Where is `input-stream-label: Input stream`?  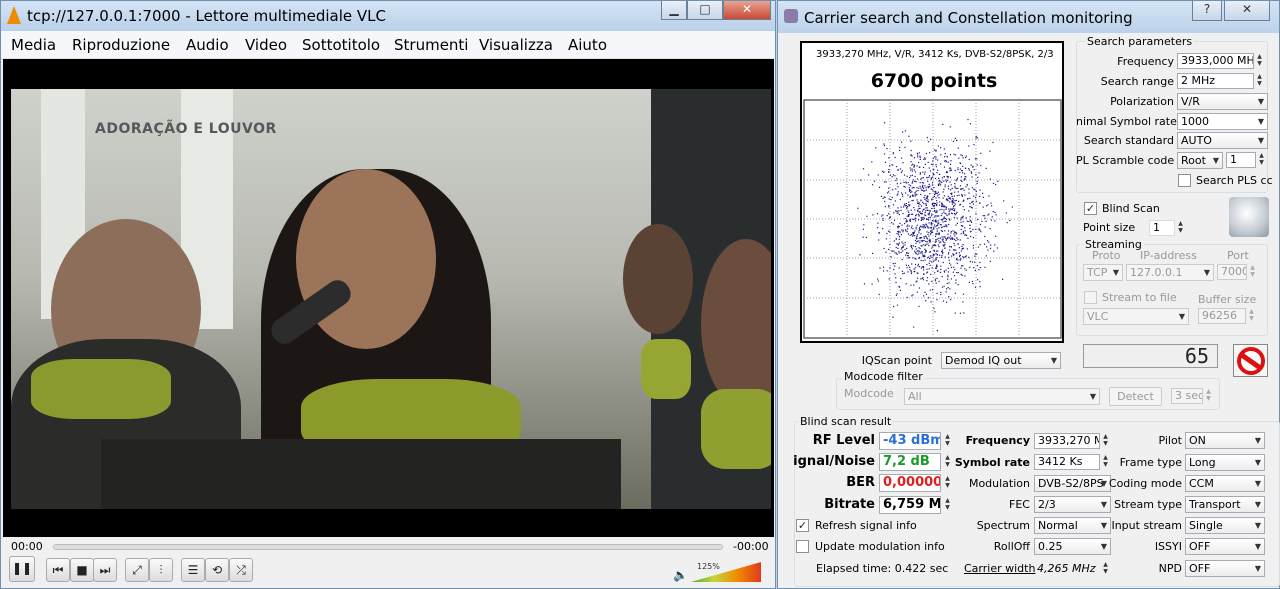 input-stream-label: Input stream is located at coordinates (1146, 525).